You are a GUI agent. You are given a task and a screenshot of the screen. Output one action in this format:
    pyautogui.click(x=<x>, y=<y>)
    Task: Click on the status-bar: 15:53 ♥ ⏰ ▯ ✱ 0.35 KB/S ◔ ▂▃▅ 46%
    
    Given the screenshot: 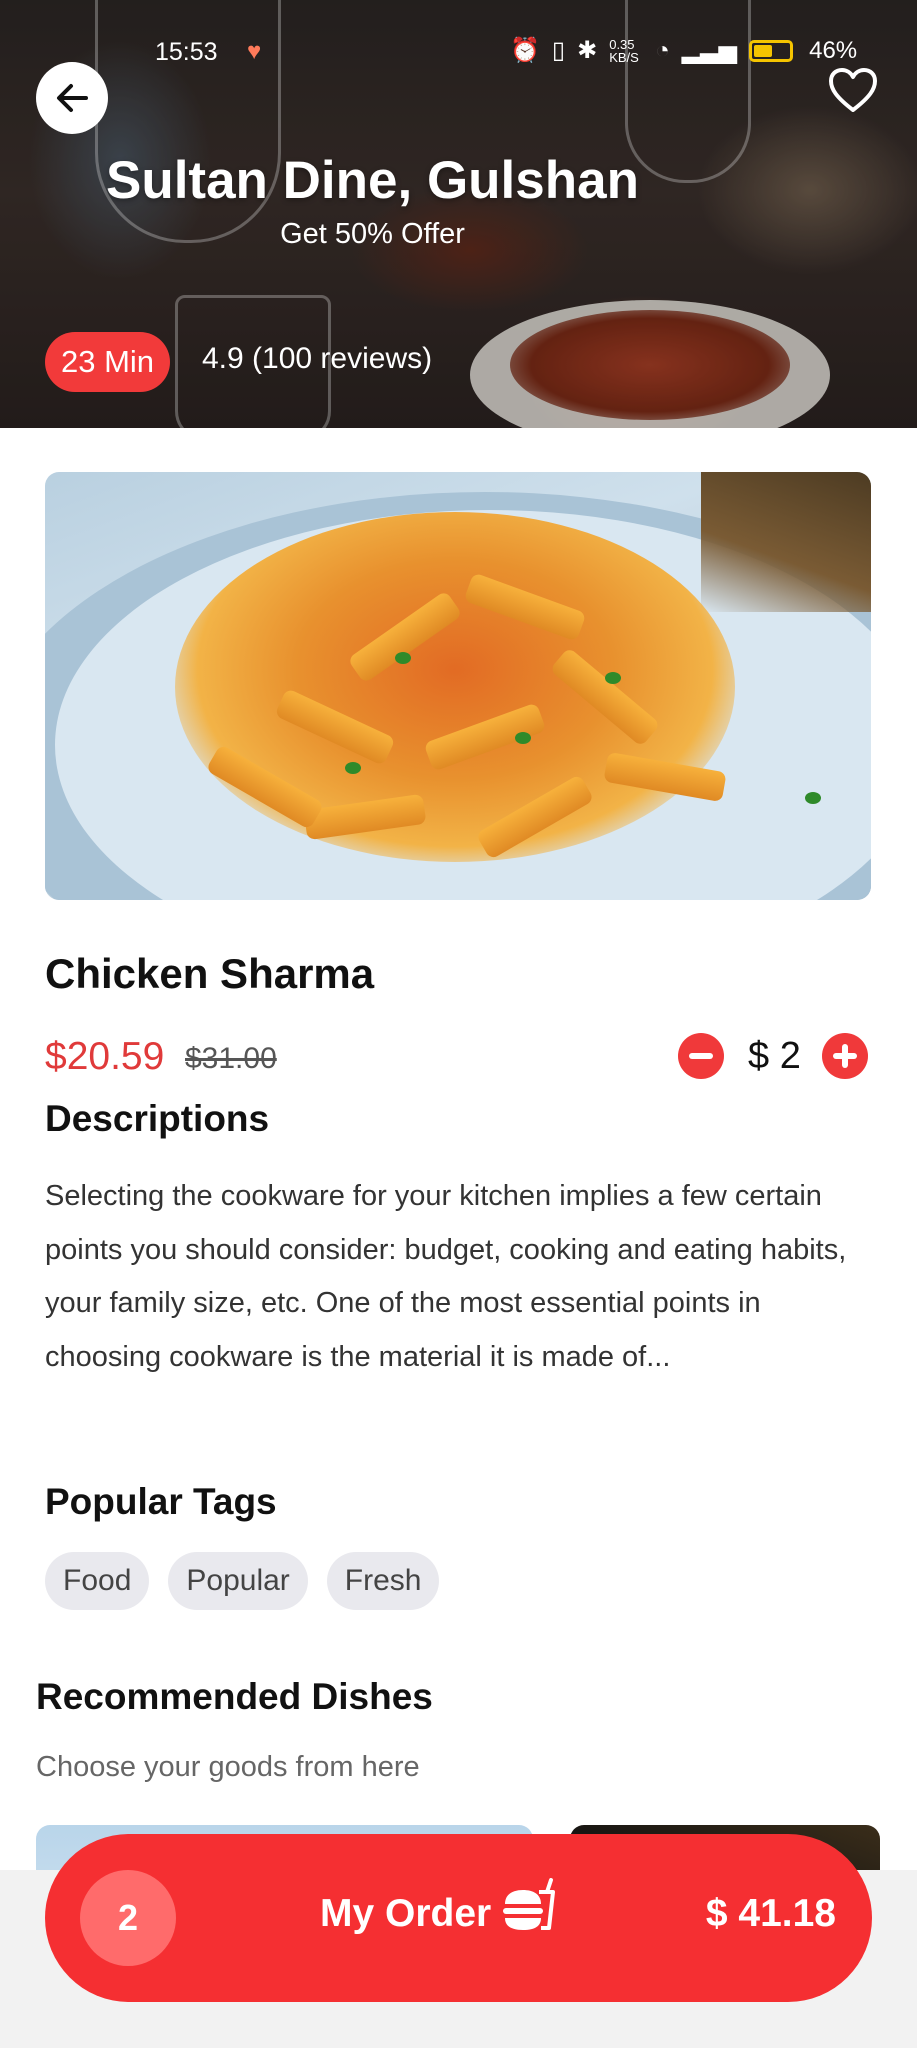 What is the action you would take?
    pyautogui.click(x=458, y=53)
    